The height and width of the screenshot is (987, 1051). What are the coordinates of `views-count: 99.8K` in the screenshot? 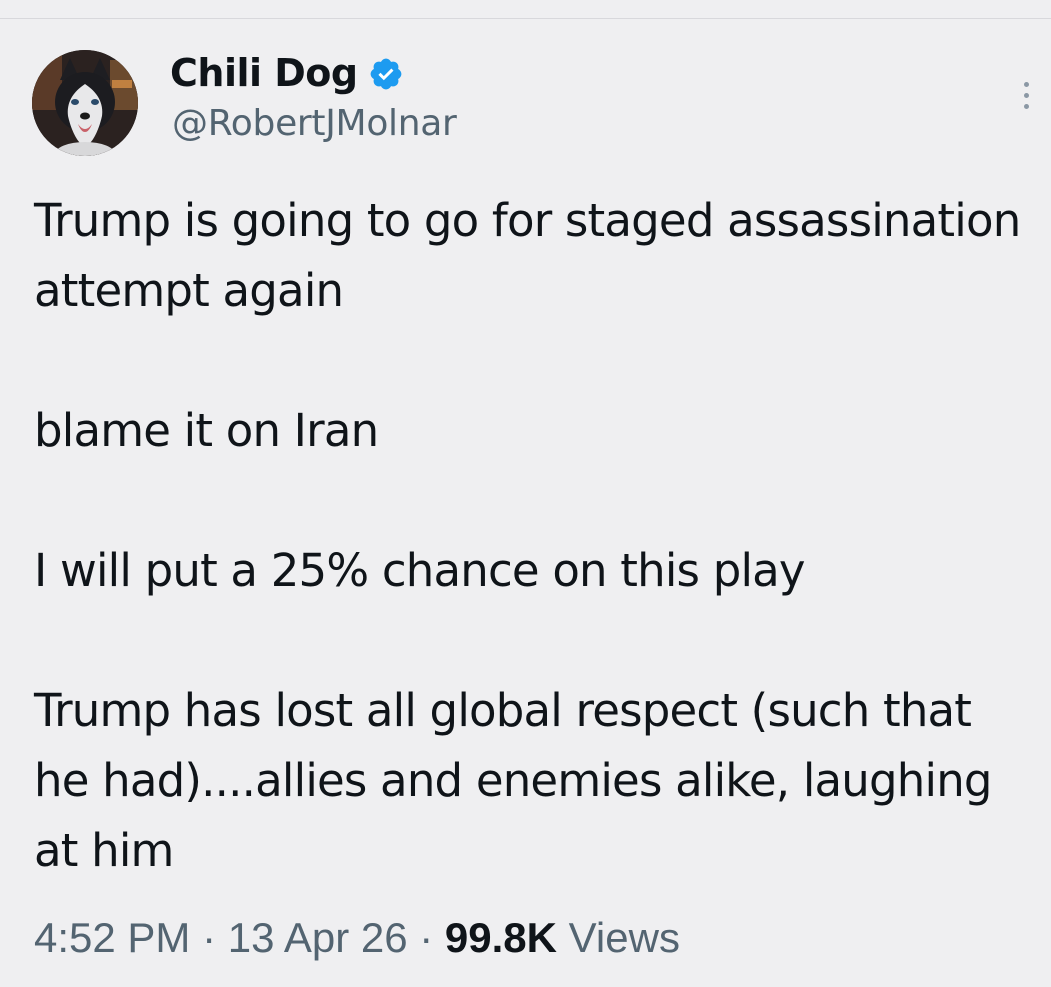 It's located at (500, 937).